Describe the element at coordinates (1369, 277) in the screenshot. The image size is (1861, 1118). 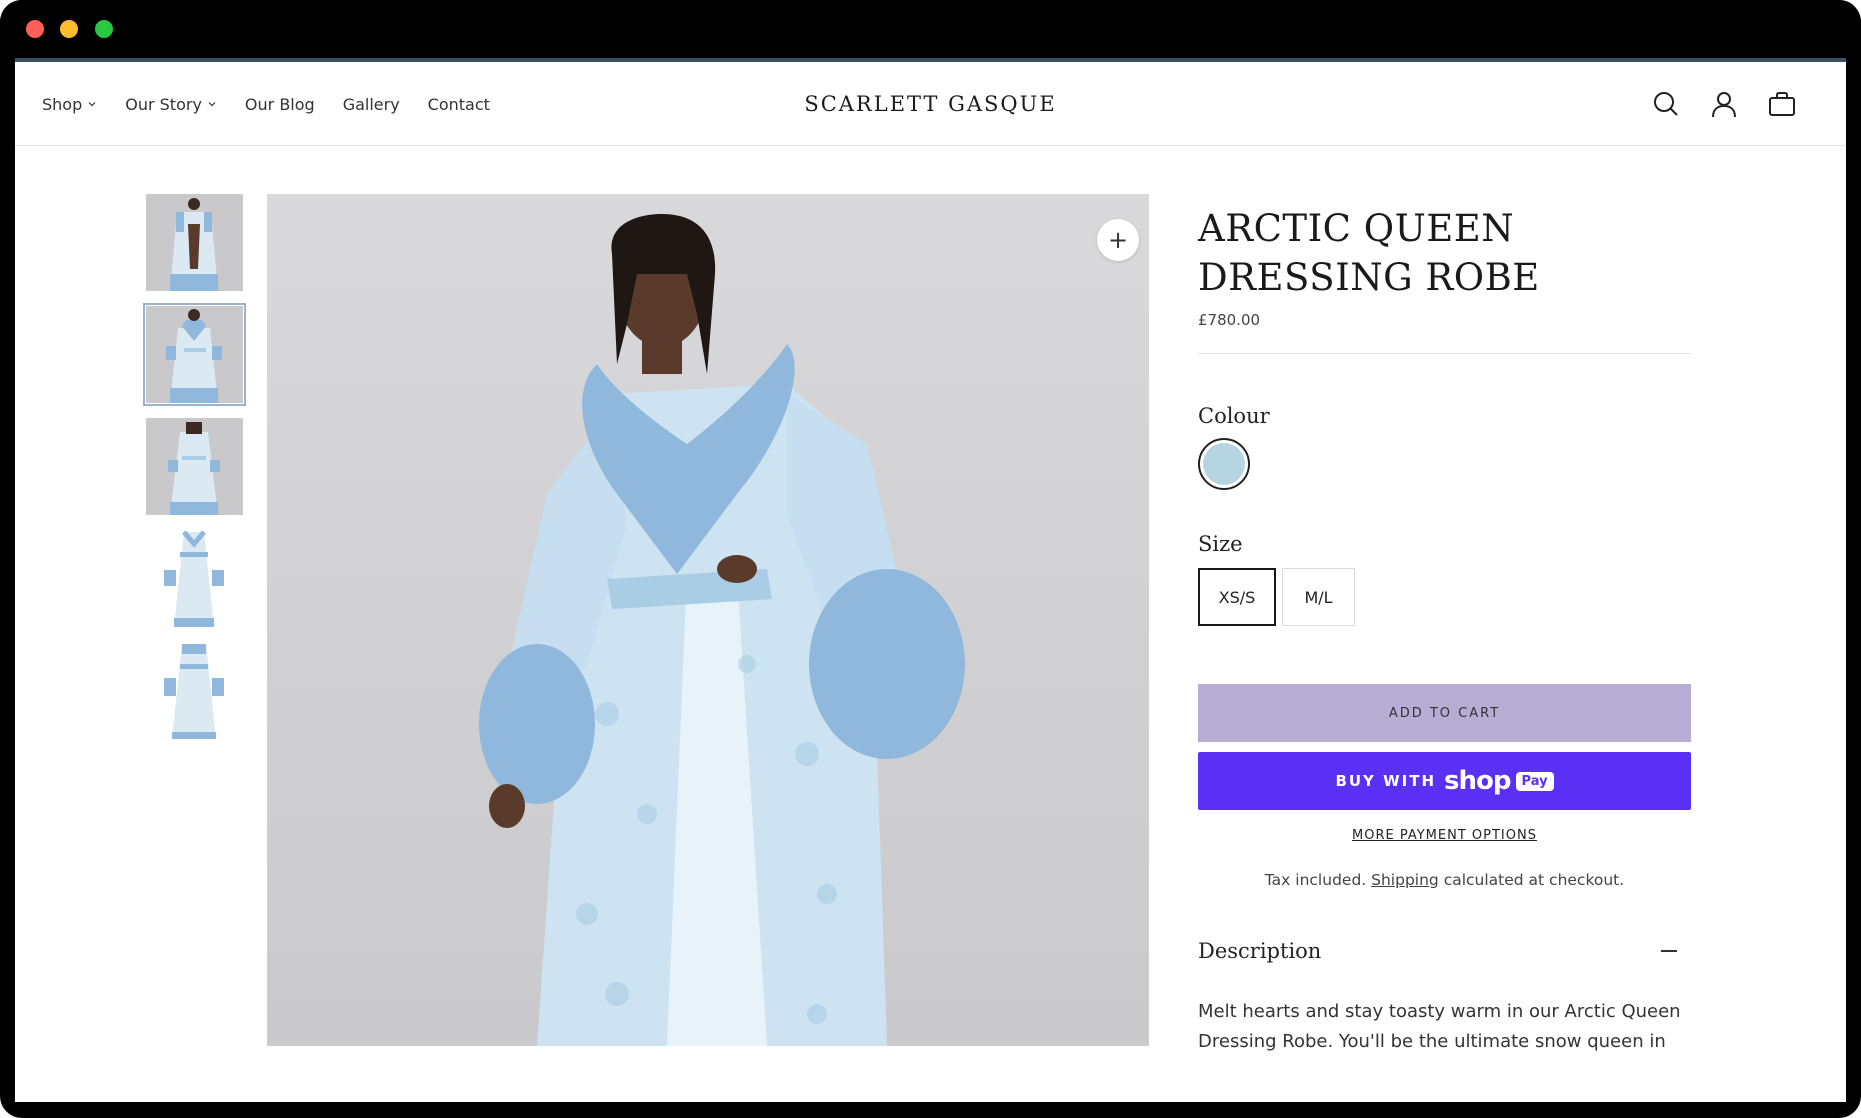
I see `product-title-line2: DRESSING ROBE` at that location.